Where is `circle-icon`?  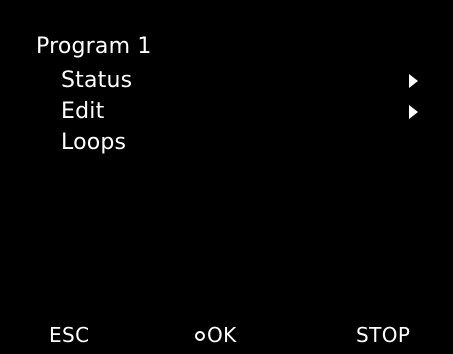
circle-icon is located at coordinates (200, 336).